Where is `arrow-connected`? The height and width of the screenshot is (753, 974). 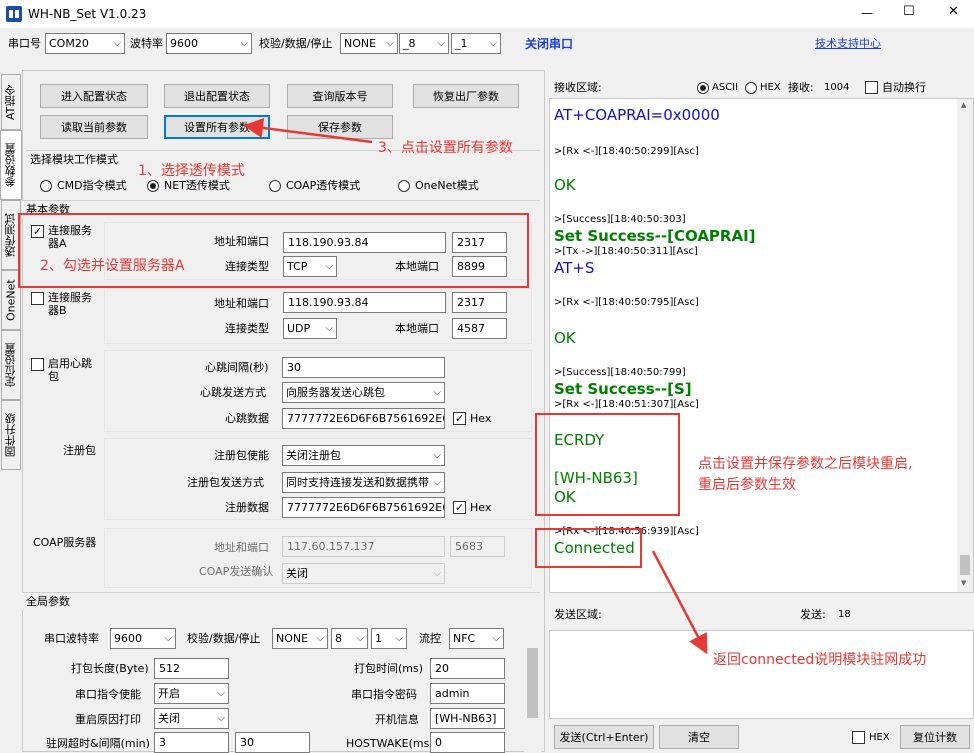
arrow-connected is located at coordinates (679, 602).